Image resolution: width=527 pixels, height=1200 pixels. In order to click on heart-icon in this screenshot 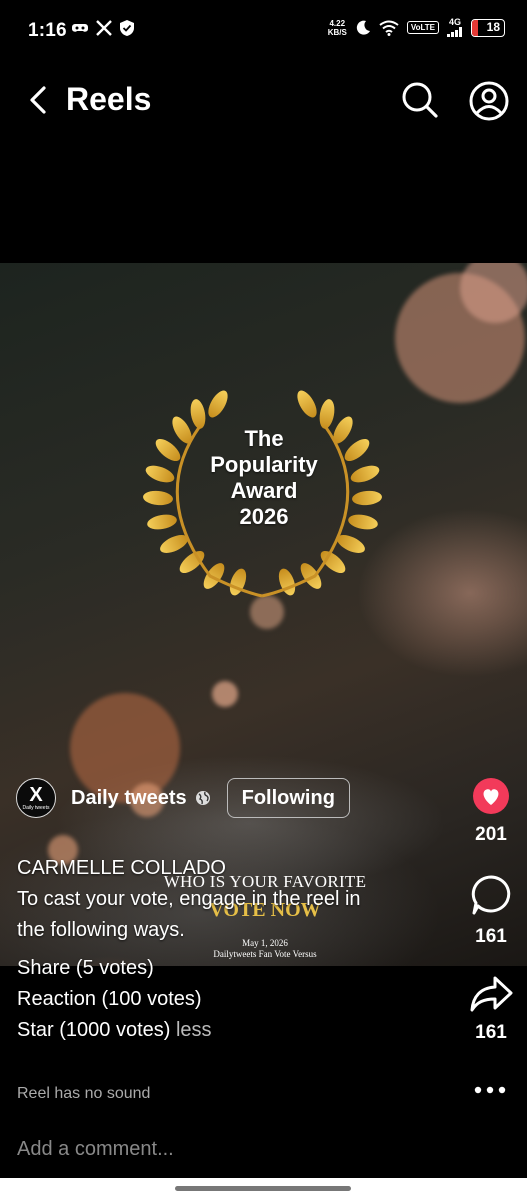, I will do `click(491, 796)`.